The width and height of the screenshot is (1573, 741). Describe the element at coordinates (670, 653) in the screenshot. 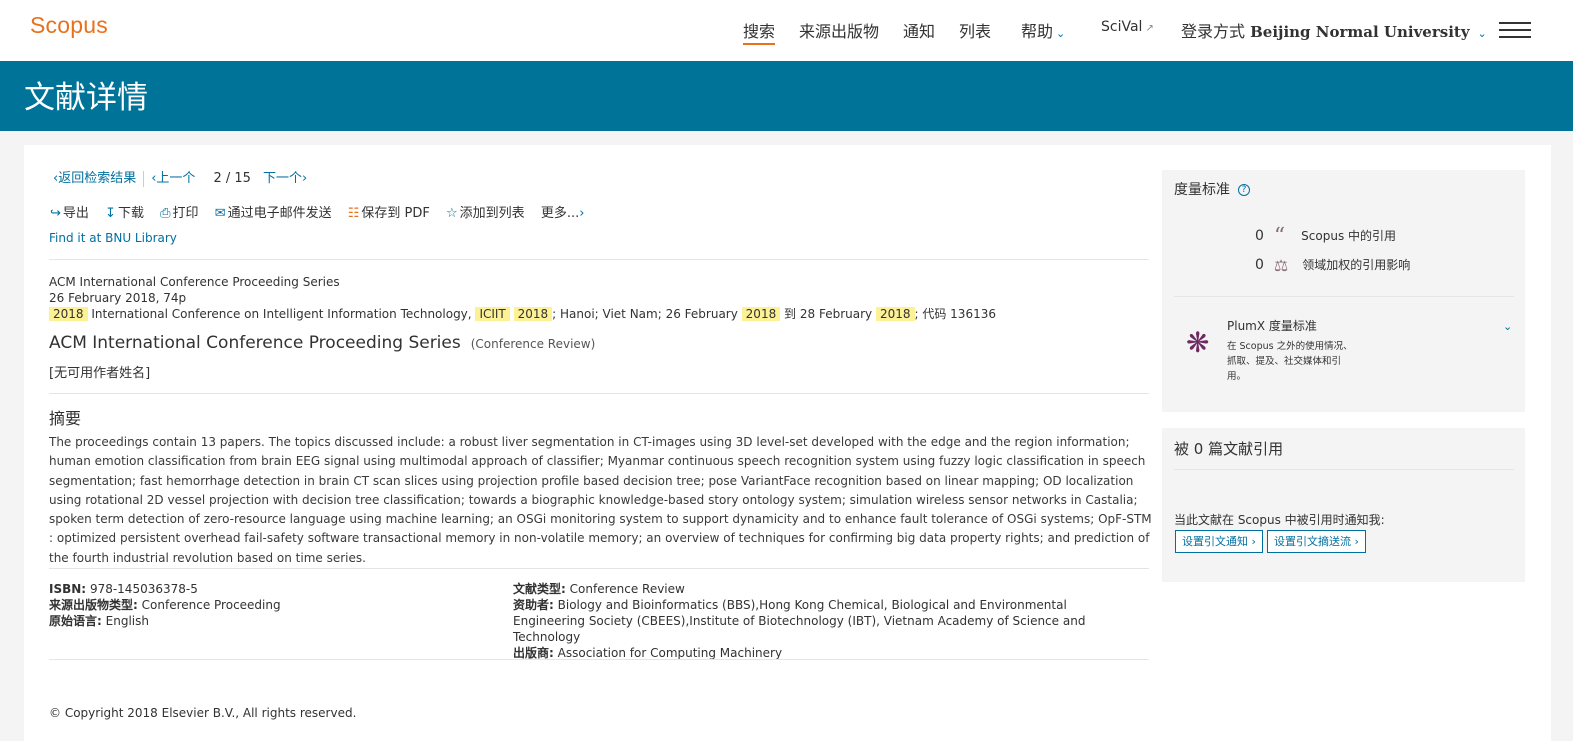

I see `publisher-value: Association for Computing Machinery` at that location.